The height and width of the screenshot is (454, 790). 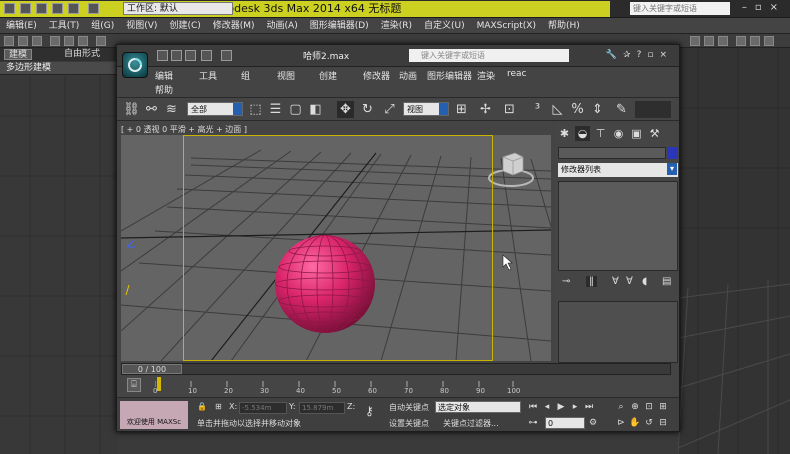 I want to click on zoom-icon: ⌕, so click(x=621, y=407).